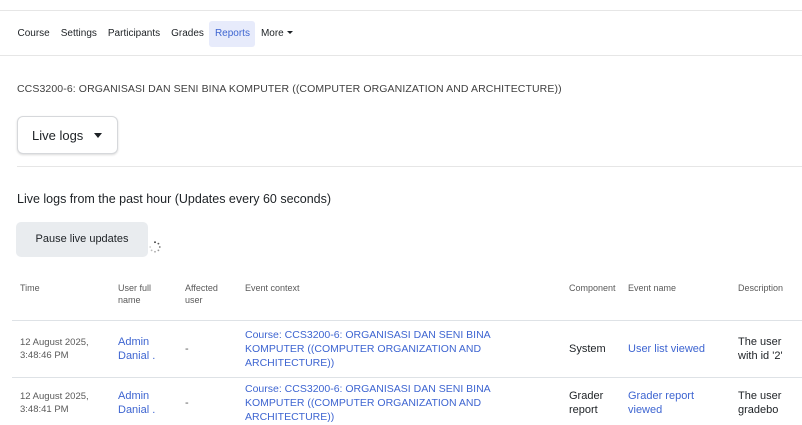 The height and width of the screenshot is (425, 802). What do you see at coordinates (675, 348) in the screenshot?
I see `cell-event-name-link: User list viewed` at bounding box center [675, 348].